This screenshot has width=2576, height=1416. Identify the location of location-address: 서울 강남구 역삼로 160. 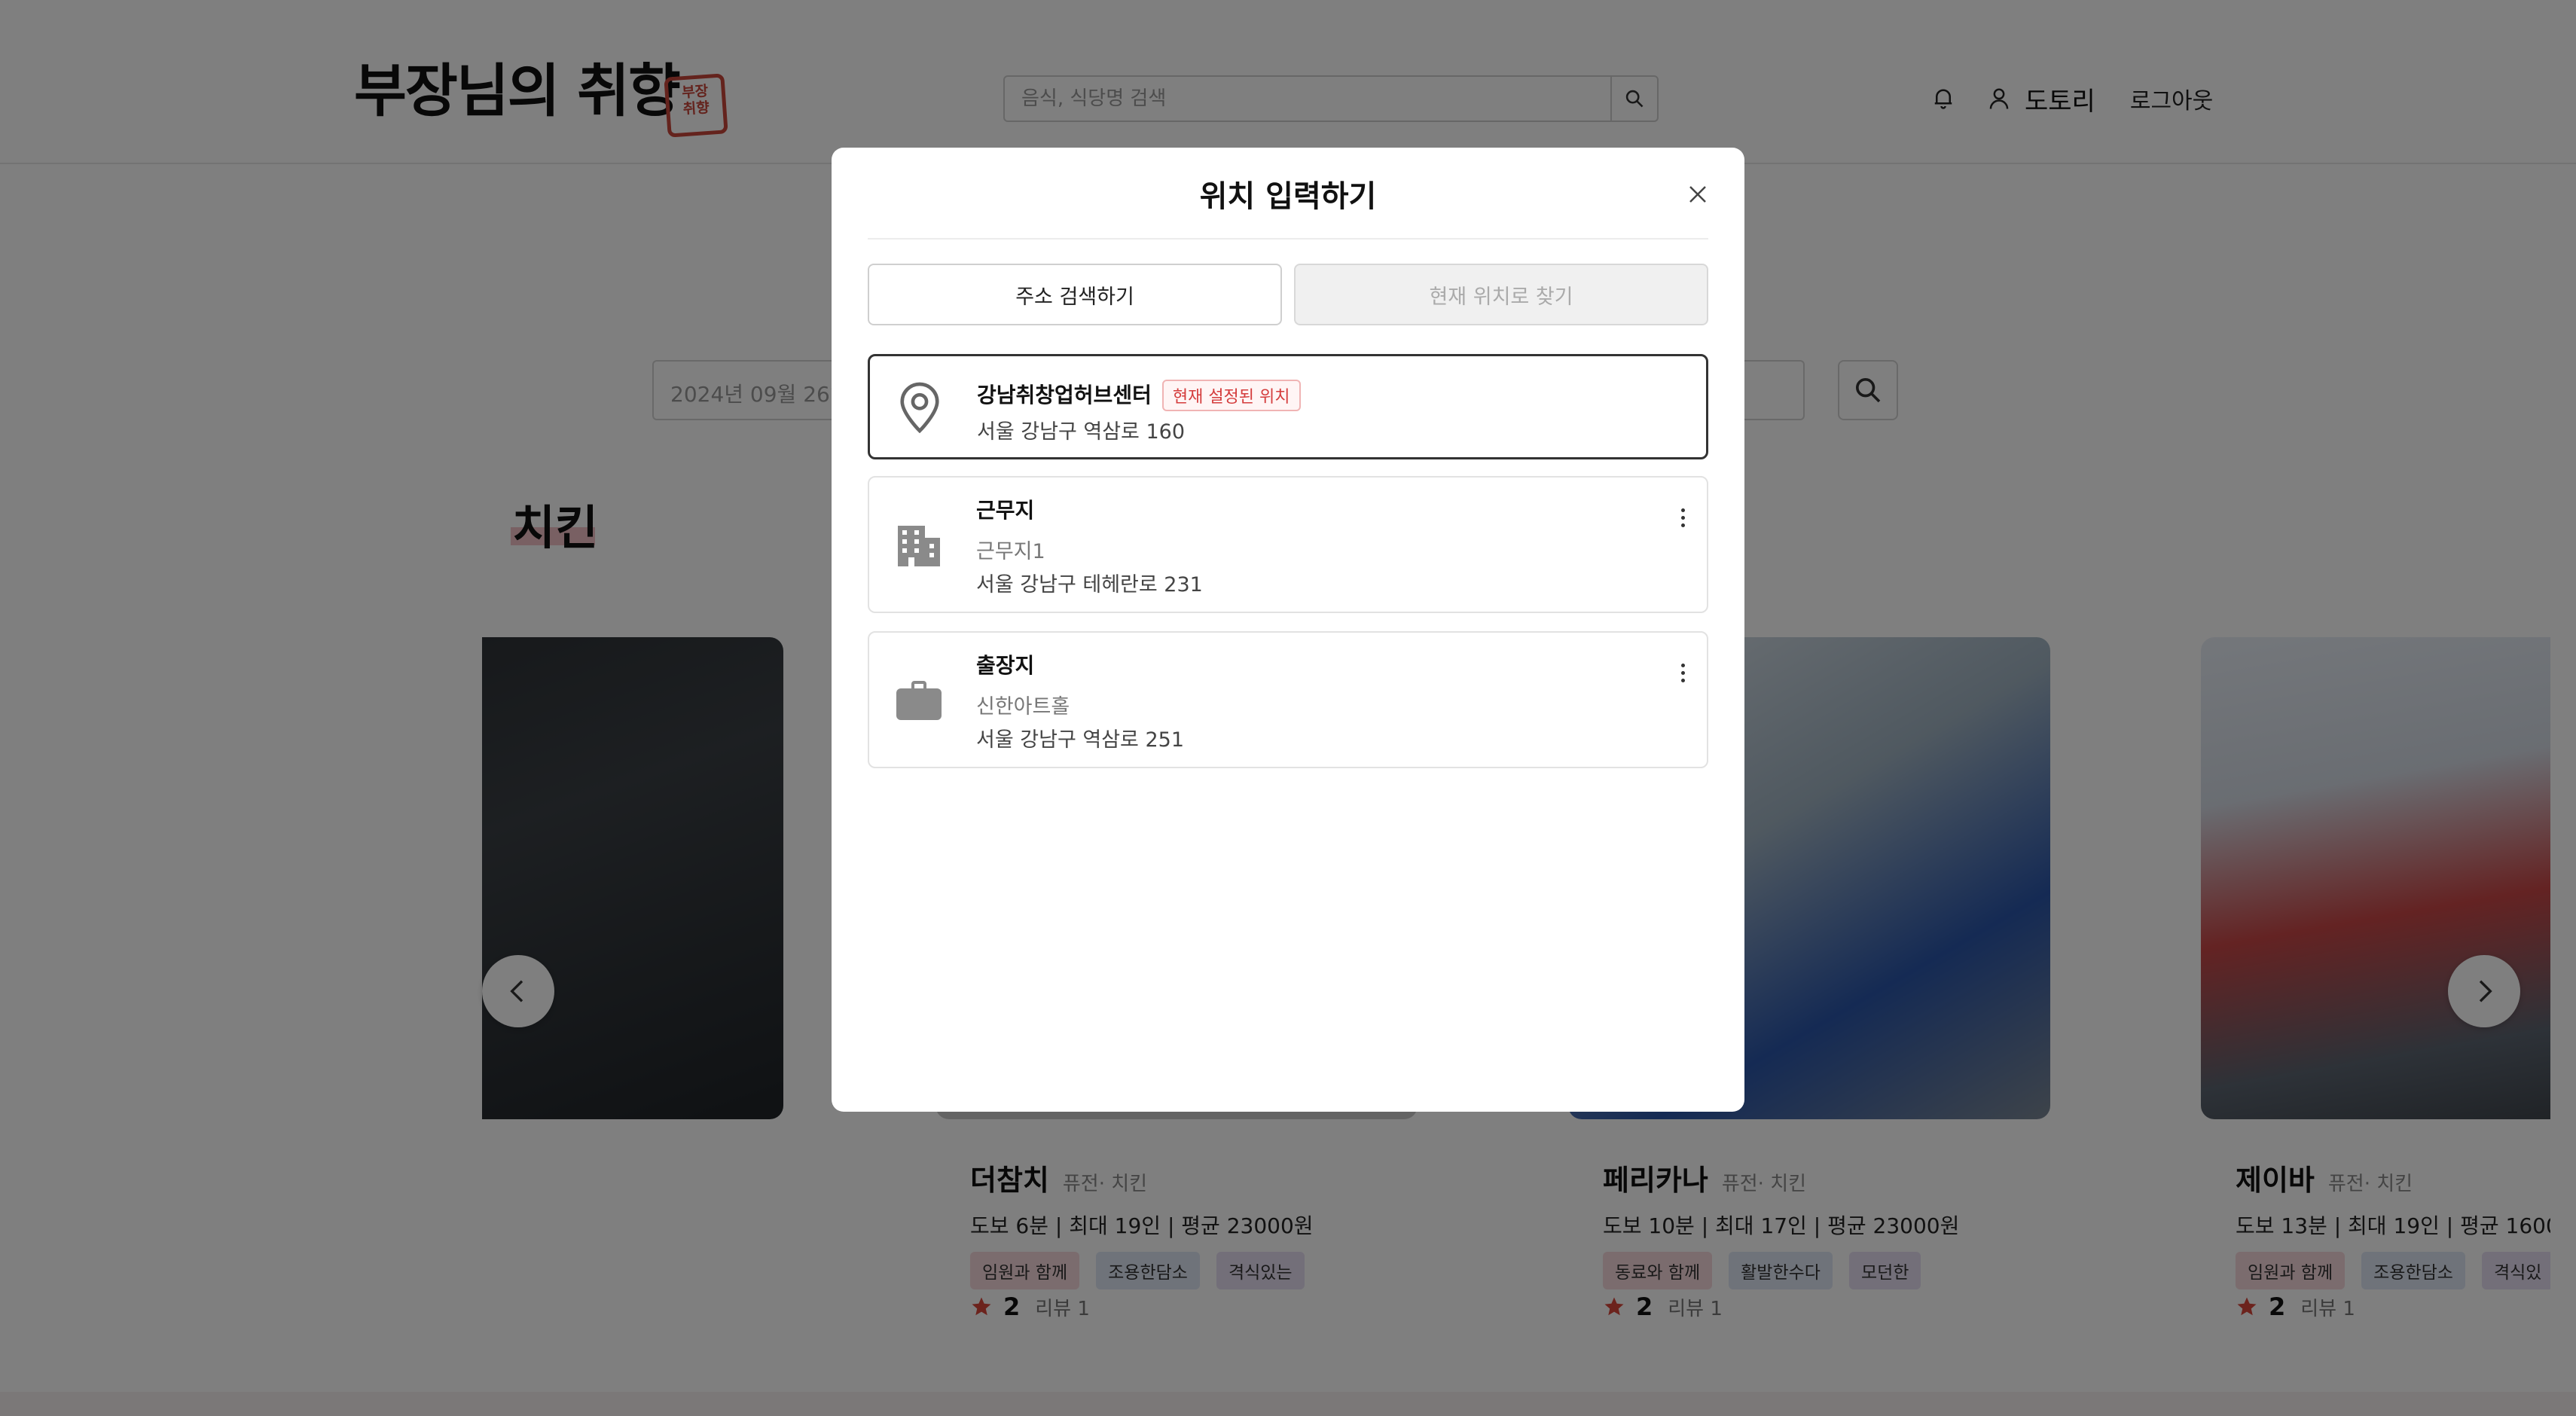
(1082, 432).